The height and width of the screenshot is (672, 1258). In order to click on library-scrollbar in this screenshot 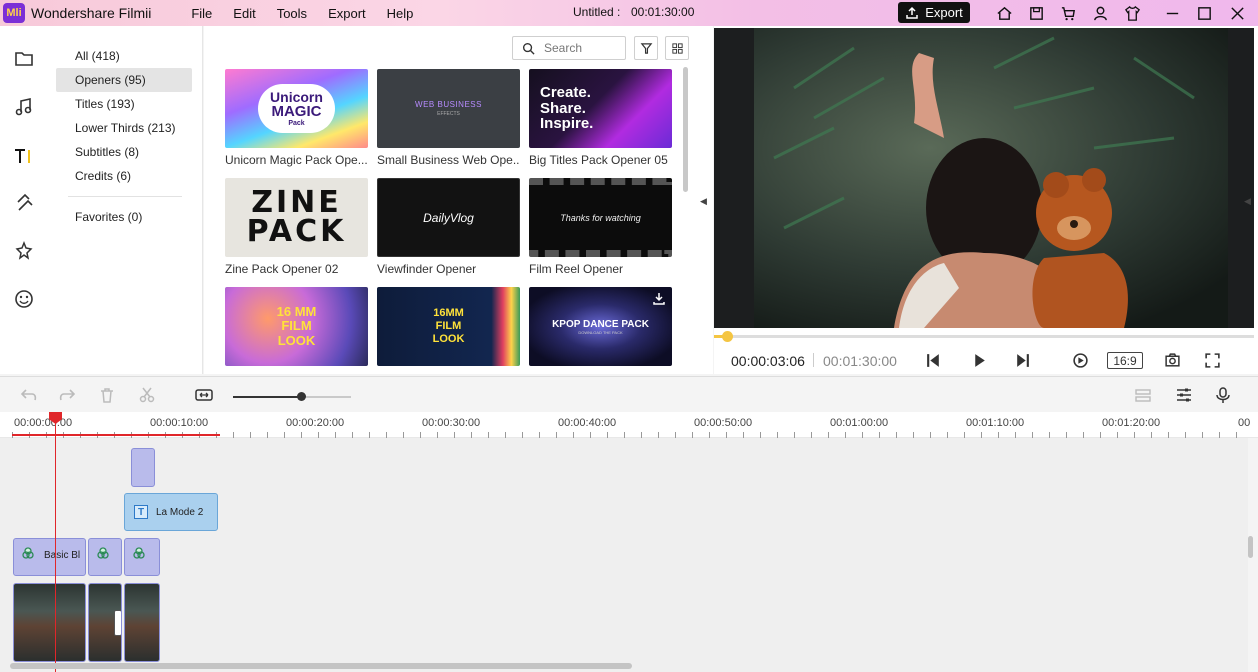, I will do `click(685, 129)`.